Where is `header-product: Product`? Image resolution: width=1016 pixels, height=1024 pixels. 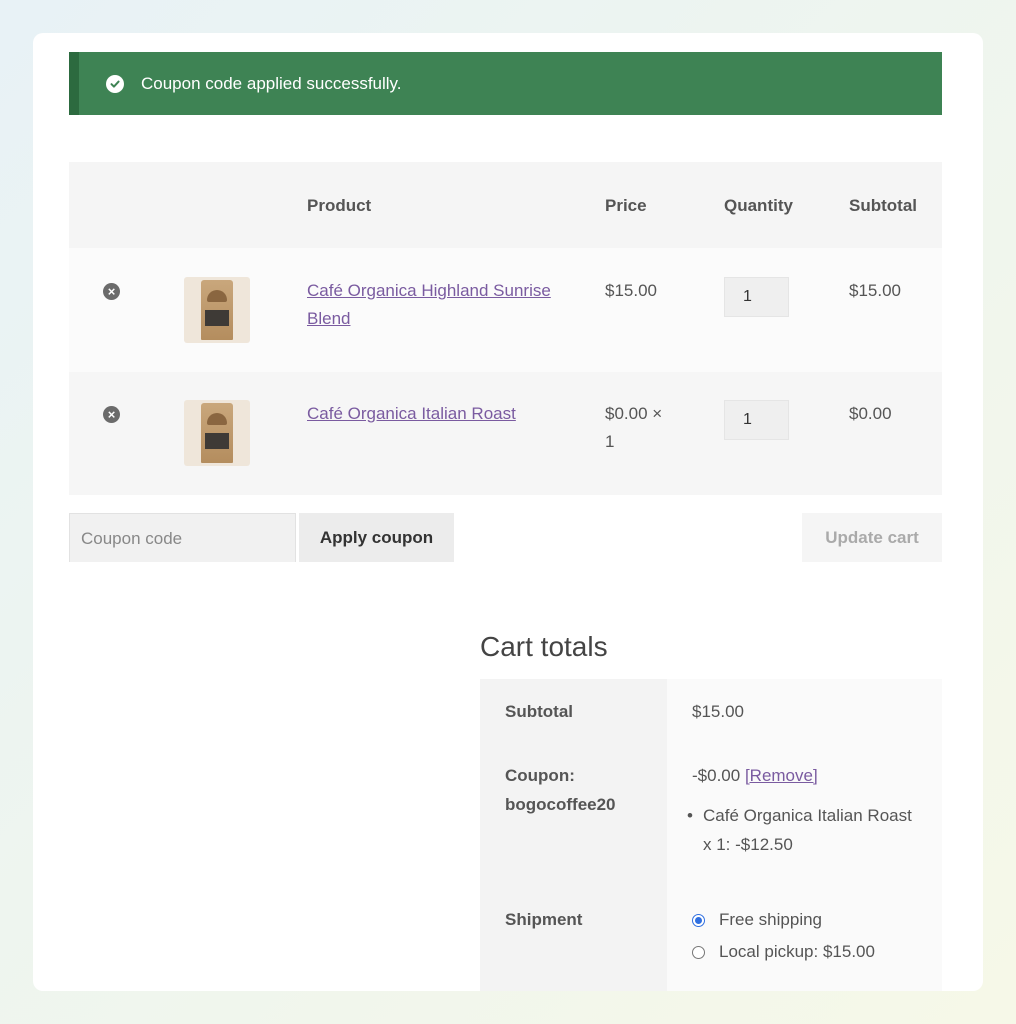 header-product: Product is located at coordinates (339, 205).